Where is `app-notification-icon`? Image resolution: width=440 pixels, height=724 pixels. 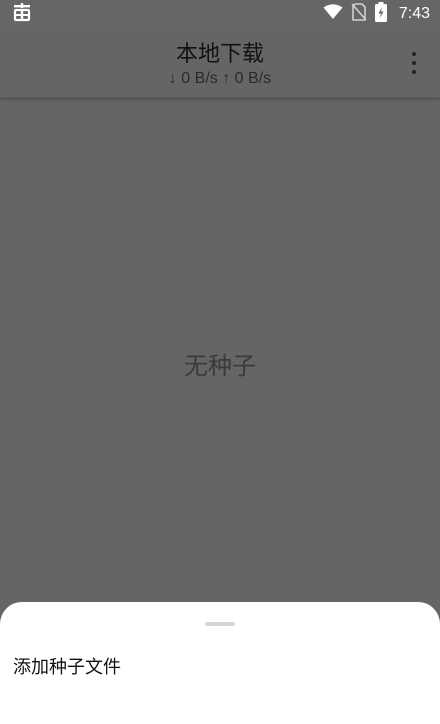
app-notification-icon is located at coordinates (22, 14).